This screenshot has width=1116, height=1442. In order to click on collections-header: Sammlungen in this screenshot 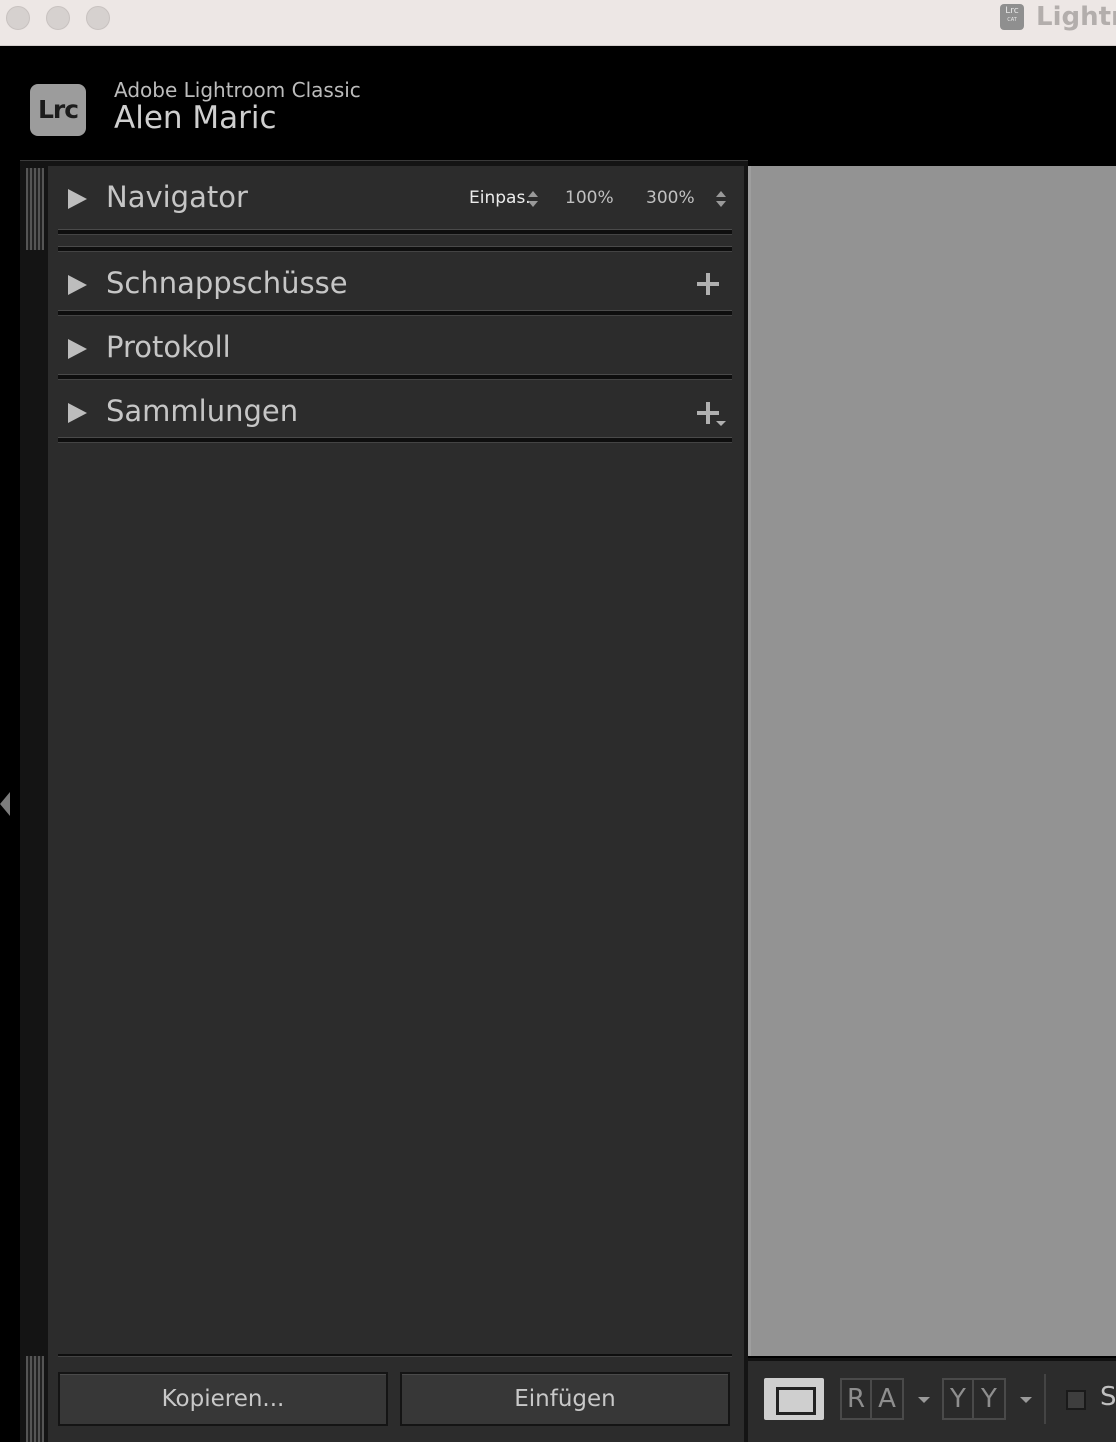, I will do `click(395, 414)`.